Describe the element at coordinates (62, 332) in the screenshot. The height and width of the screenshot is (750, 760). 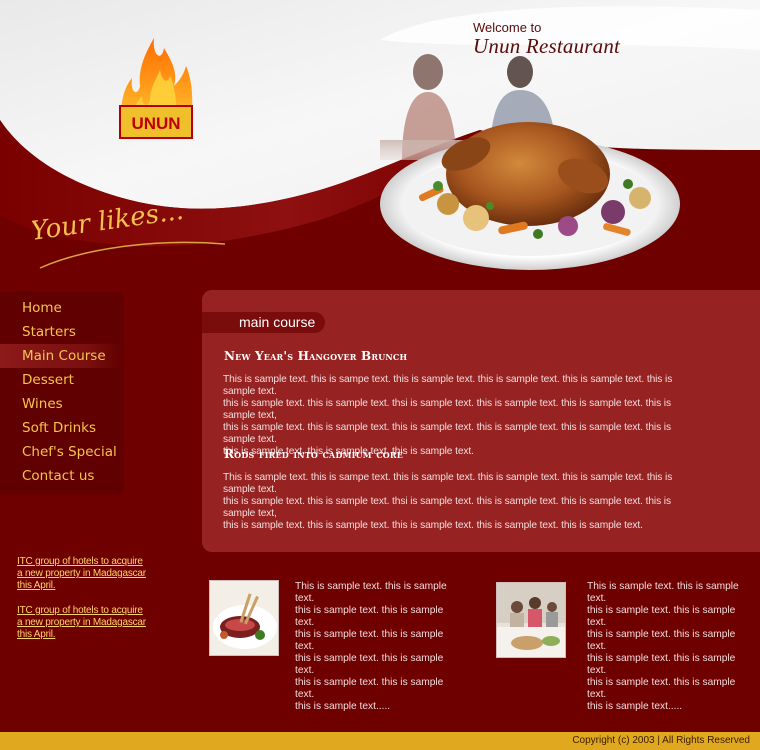
I see `nav-item-starters: Starters` at that location.